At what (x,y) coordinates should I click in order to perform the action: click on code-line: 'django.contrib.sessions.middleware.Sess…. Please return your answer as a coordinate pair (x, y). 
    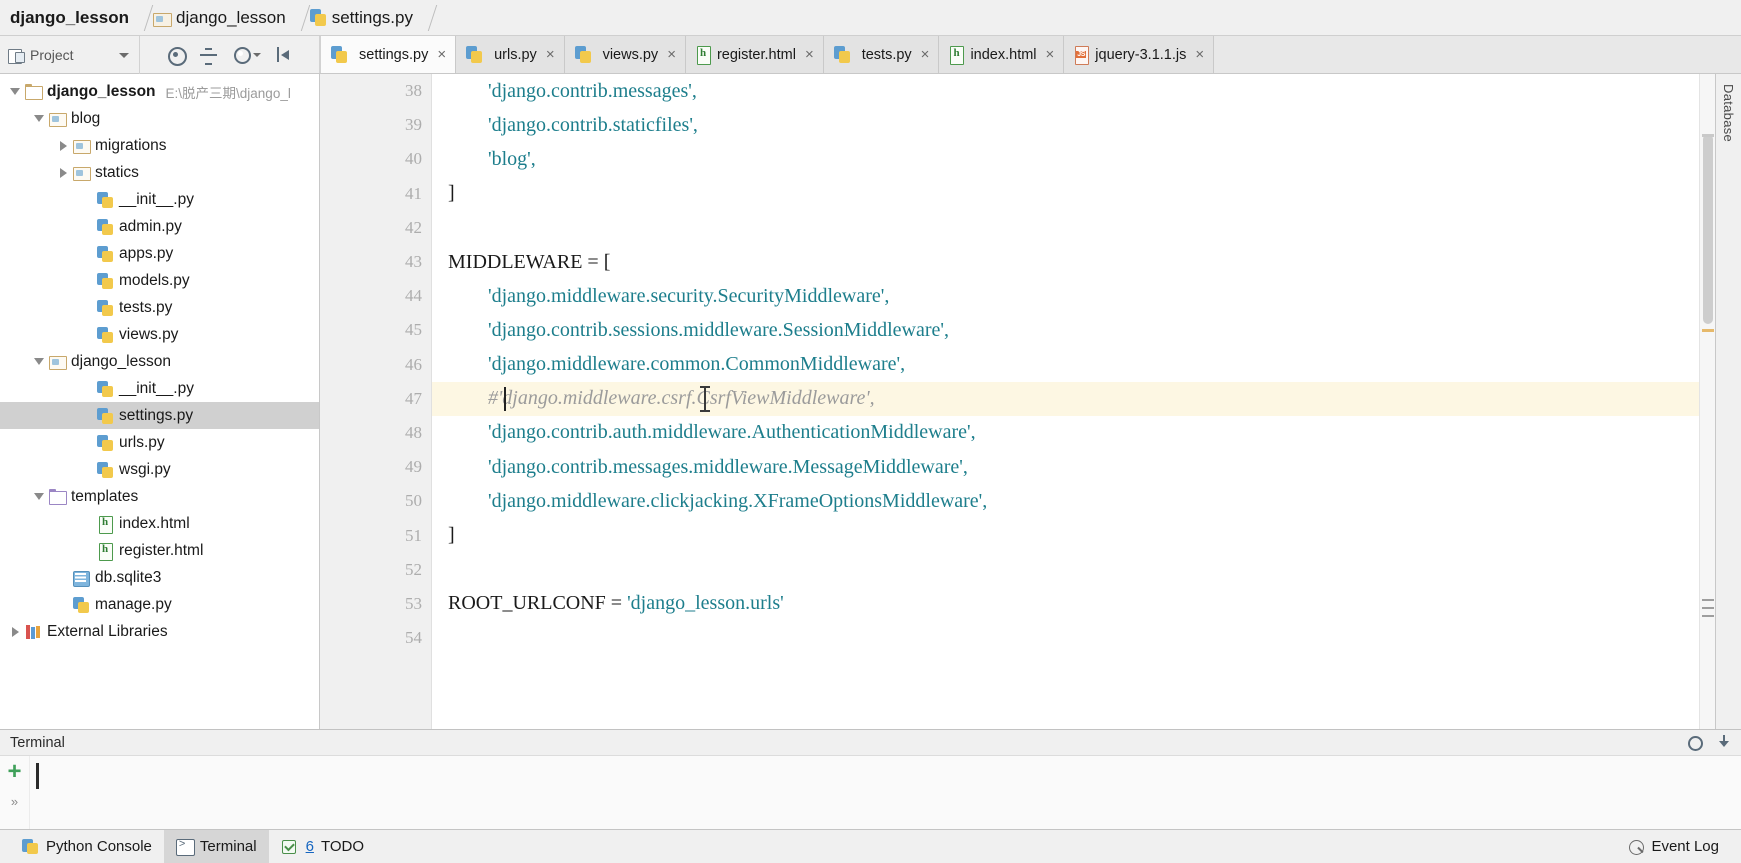
    Looking at the image, I should click on (1065, 330).